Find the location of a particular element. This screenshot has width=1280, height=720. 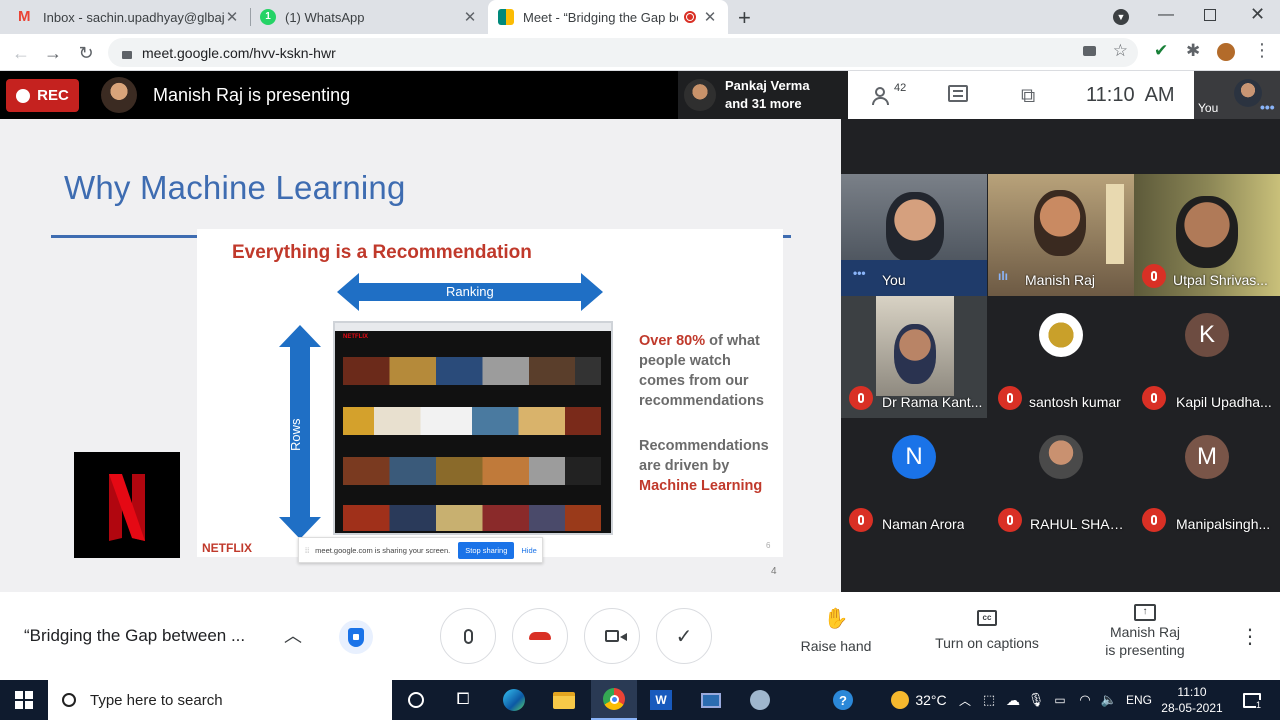

self-view-tile: You ••• is located at coordinates (1237, 95).